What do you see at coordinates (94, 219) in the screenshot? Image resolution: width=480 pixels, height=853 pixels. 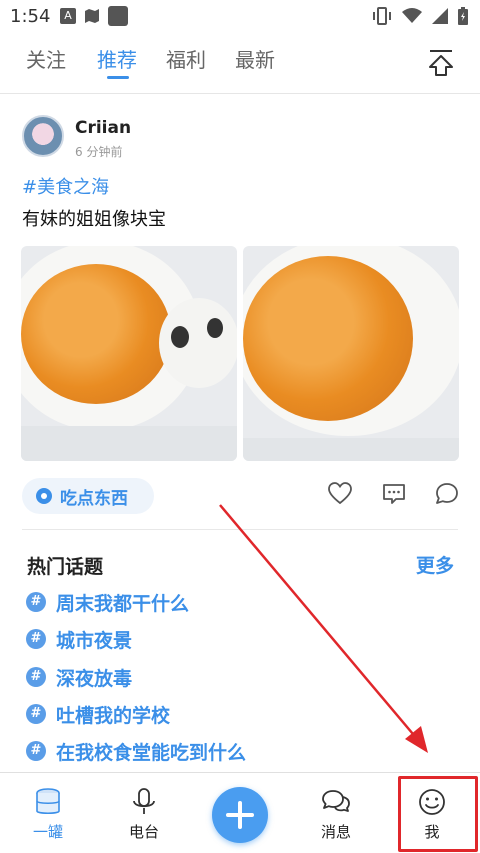 I see `post-text: 有妹的姐姐像块宝` at bounding box center [94, 219].